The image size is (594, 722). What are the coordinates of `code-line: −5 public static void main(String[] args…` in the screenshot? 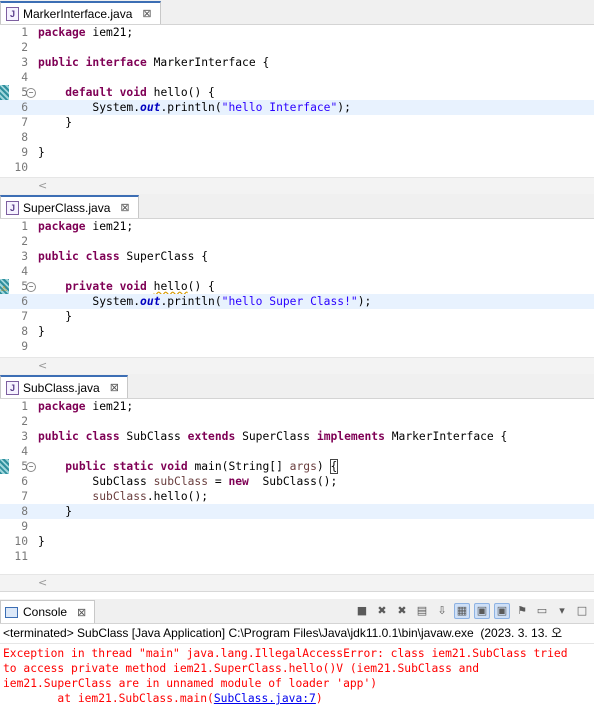 It's located at (297, 466).